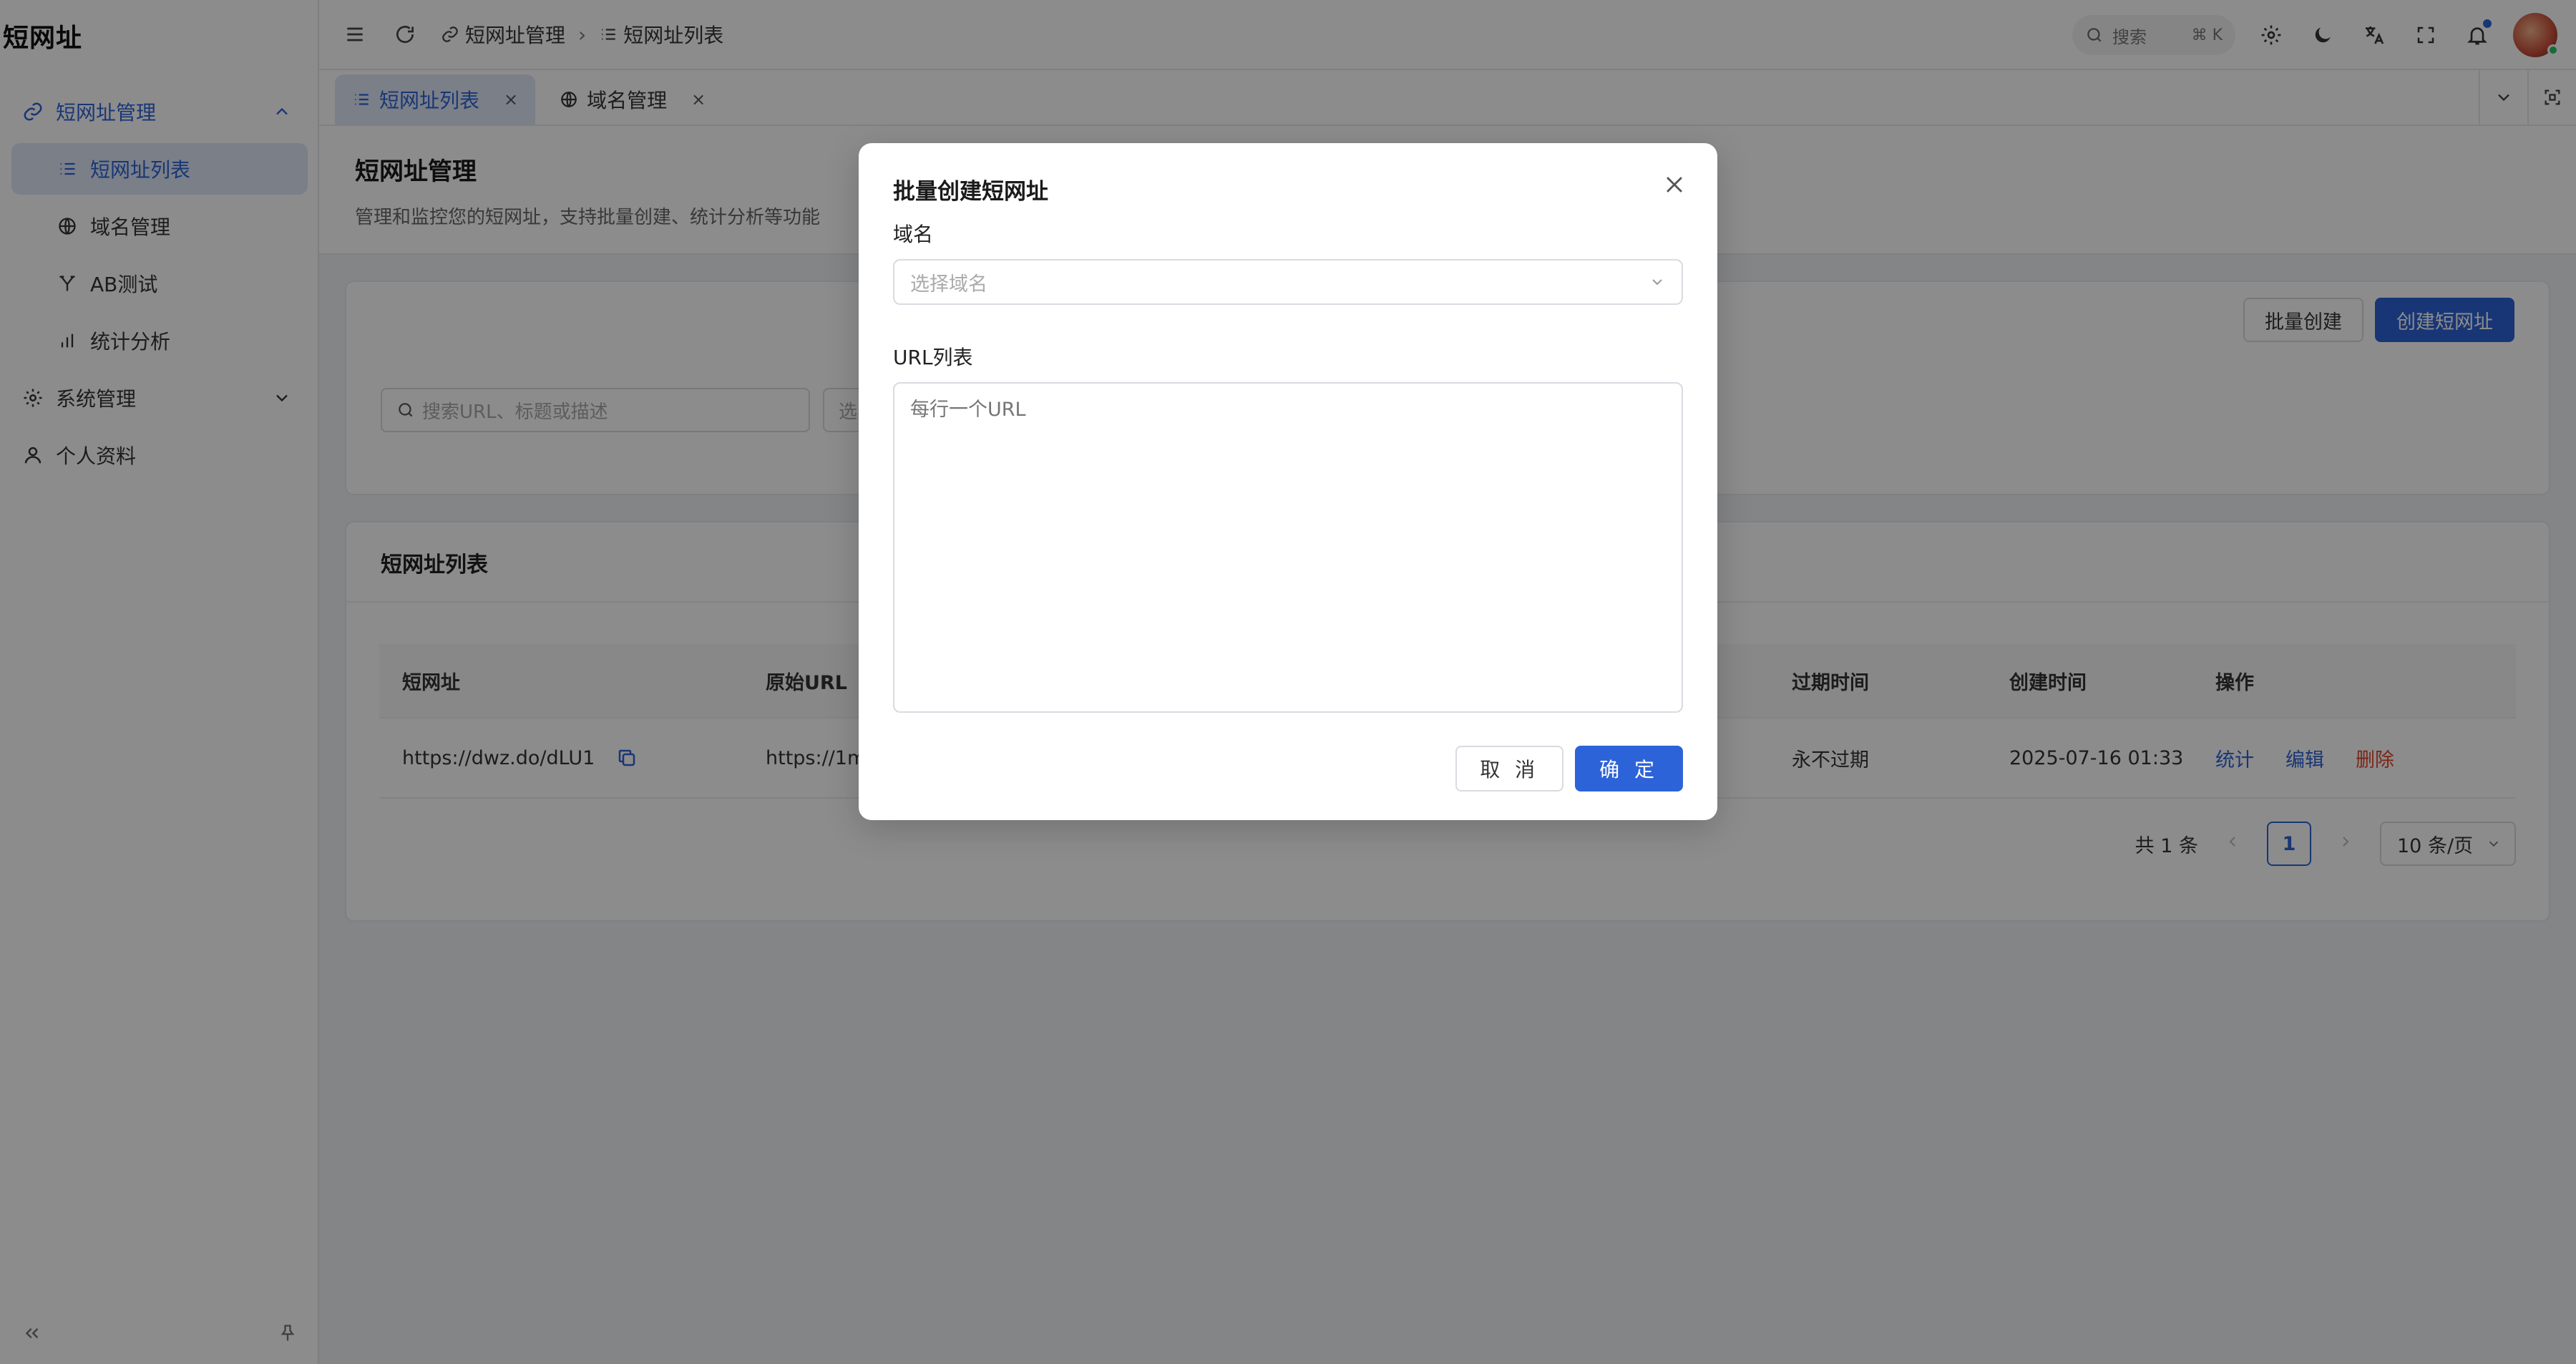 The width and height of the screenshot is (2576, 1364). What do you see at coordinates (1509, 768) in the screenshot?
I see `cancel-button: 取 消` at bounding box center [1509, 768].